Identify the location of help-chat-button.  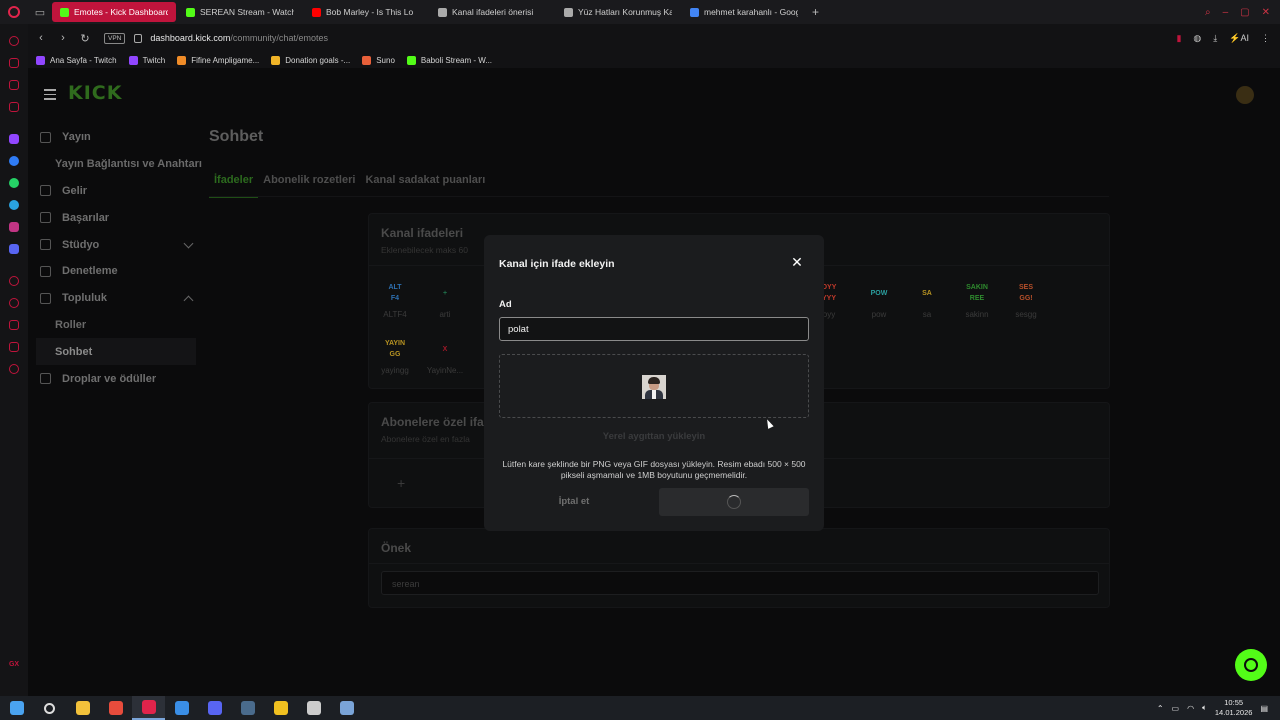
(1251, 665).